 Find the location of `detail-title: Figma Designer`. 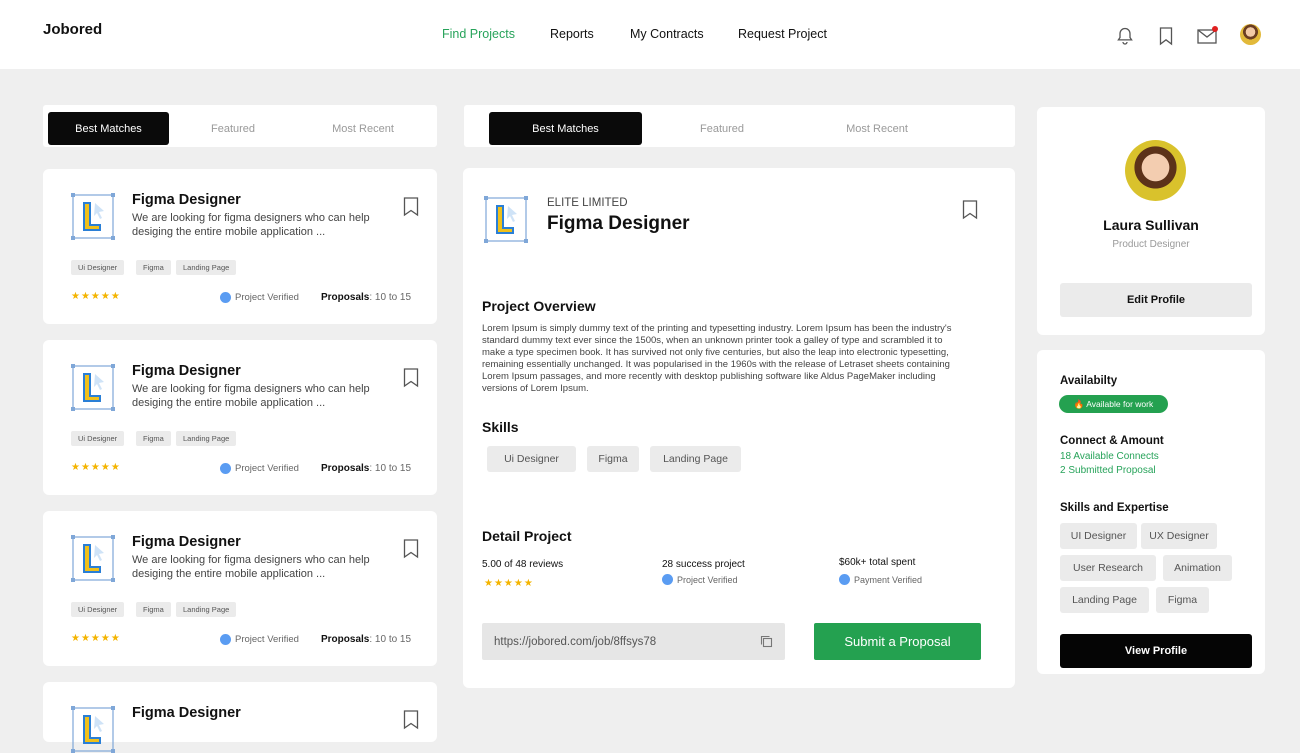

detail-title: Figma Designer is located at coordinates (618, 223).